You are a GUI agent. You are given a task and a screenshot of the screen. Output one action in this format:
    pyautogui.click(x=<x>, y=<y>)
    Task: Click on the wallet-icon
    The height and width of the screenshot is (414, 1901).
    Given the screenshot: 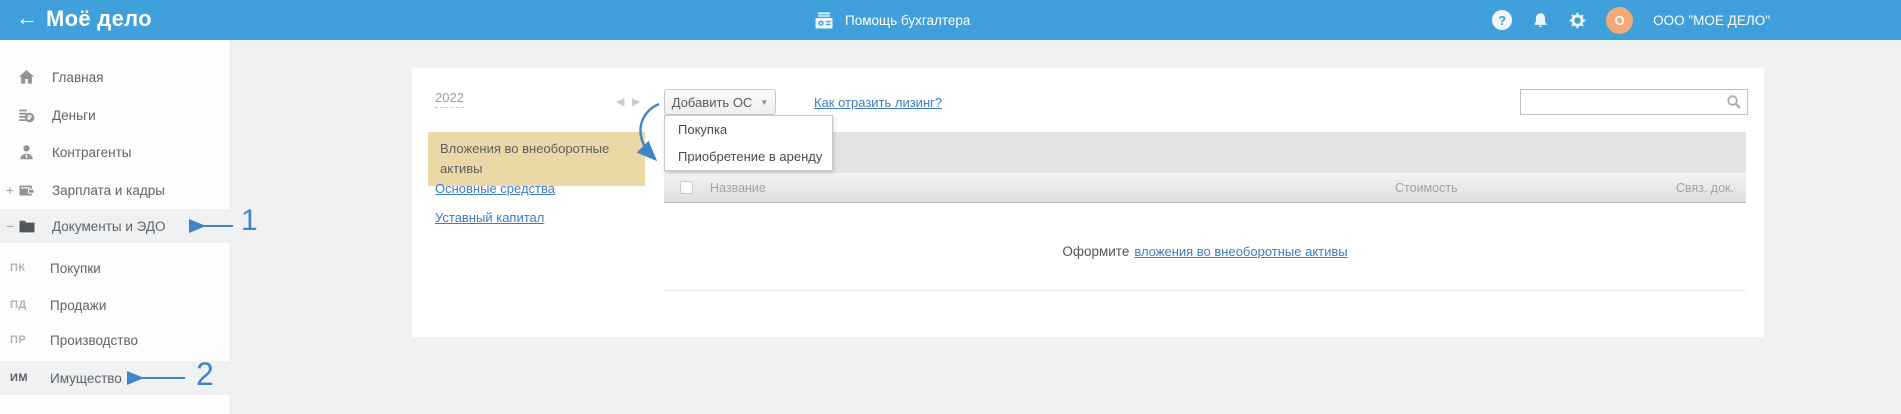 What is the action you would take?
    pyautogui.click(x=26, y=190)
    